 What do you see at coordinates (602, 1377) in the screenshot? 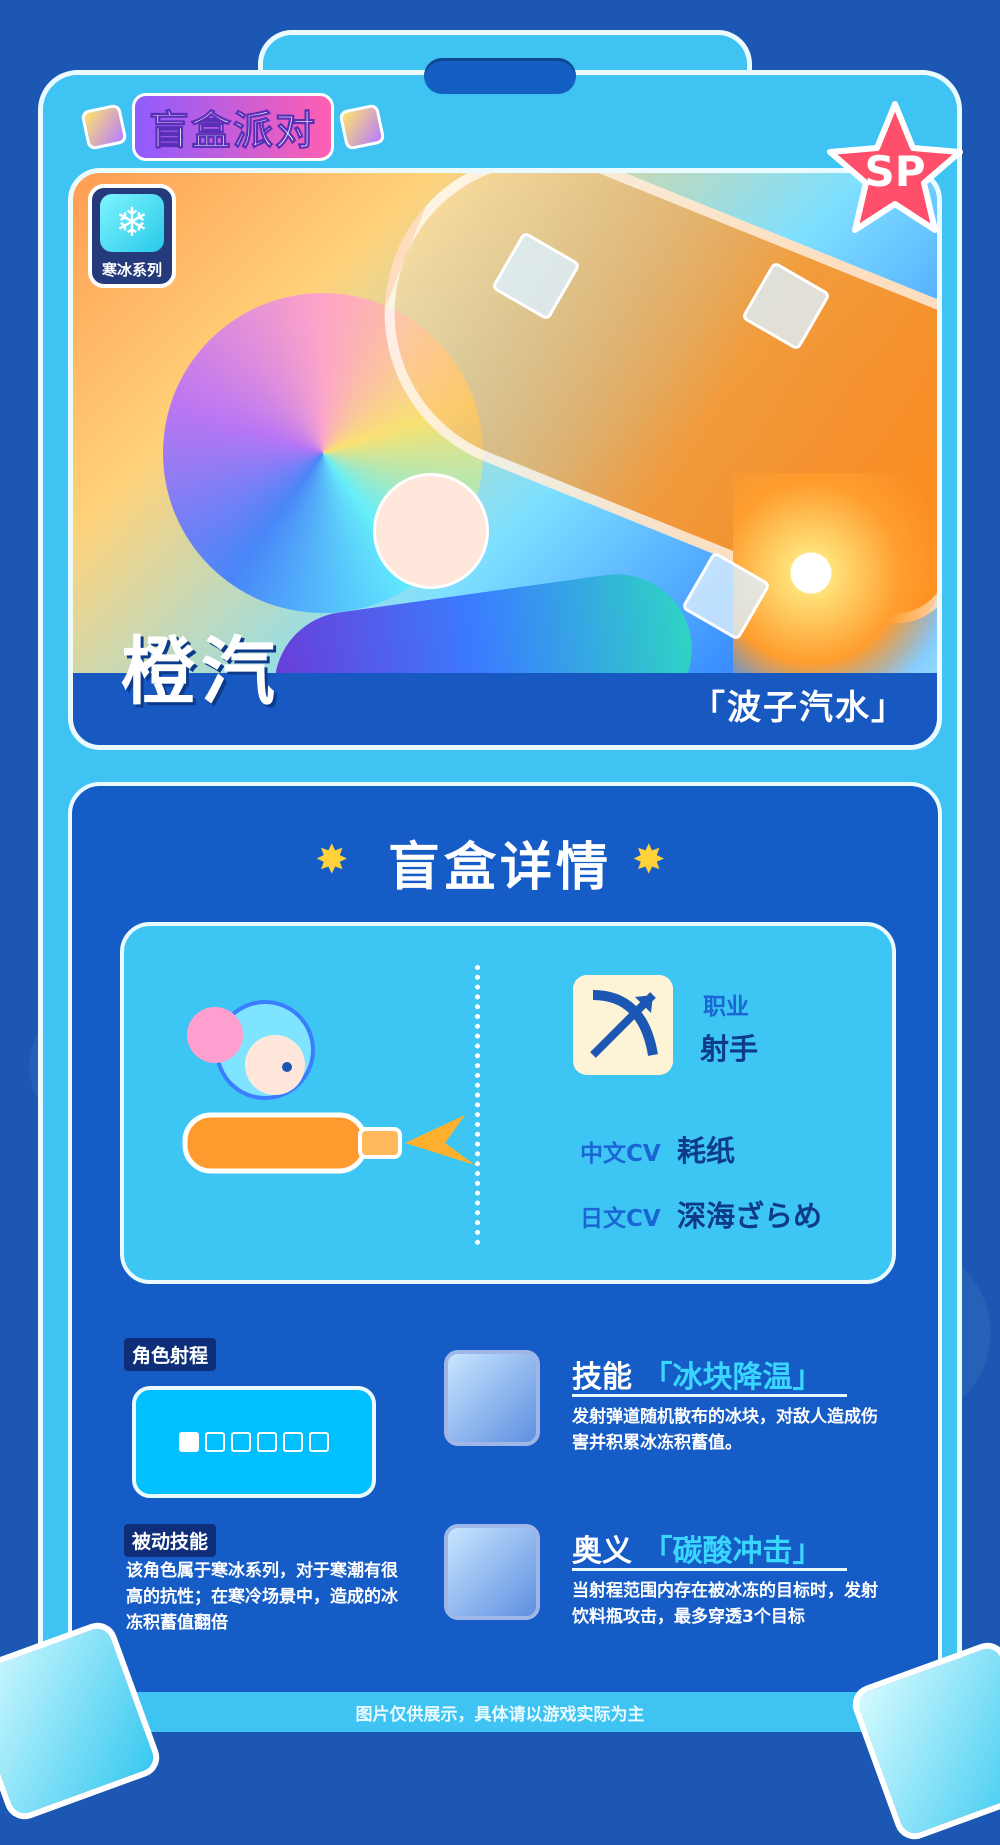
I see `skill-label: 技能` at bounding box center [602, 1377].